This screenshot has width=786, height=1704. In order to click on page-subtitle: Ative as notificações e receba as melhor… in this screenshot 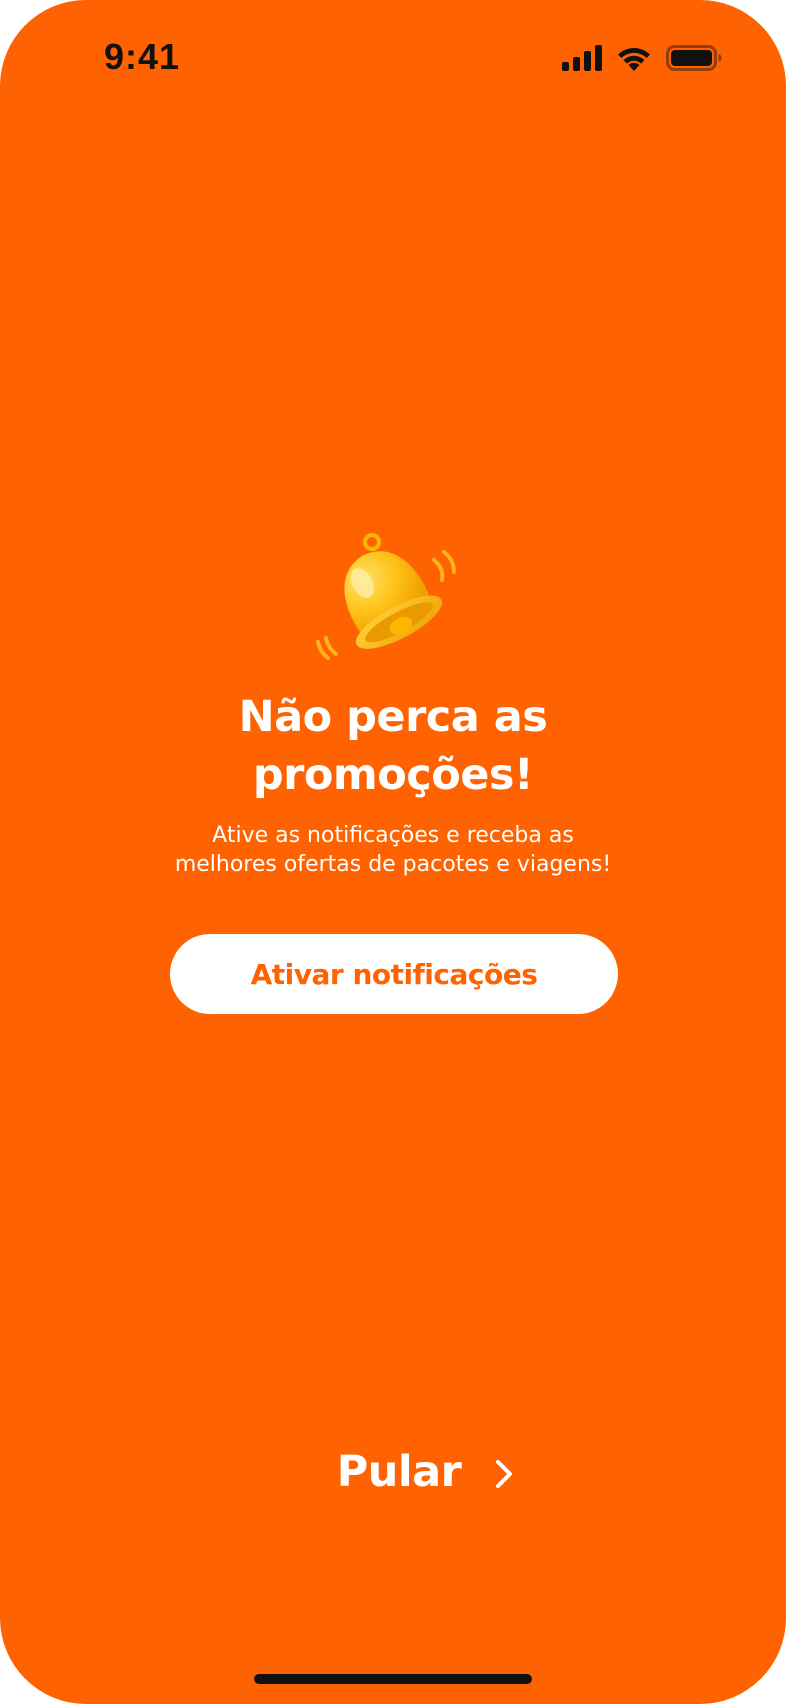, I will do `click(393, 850)`.